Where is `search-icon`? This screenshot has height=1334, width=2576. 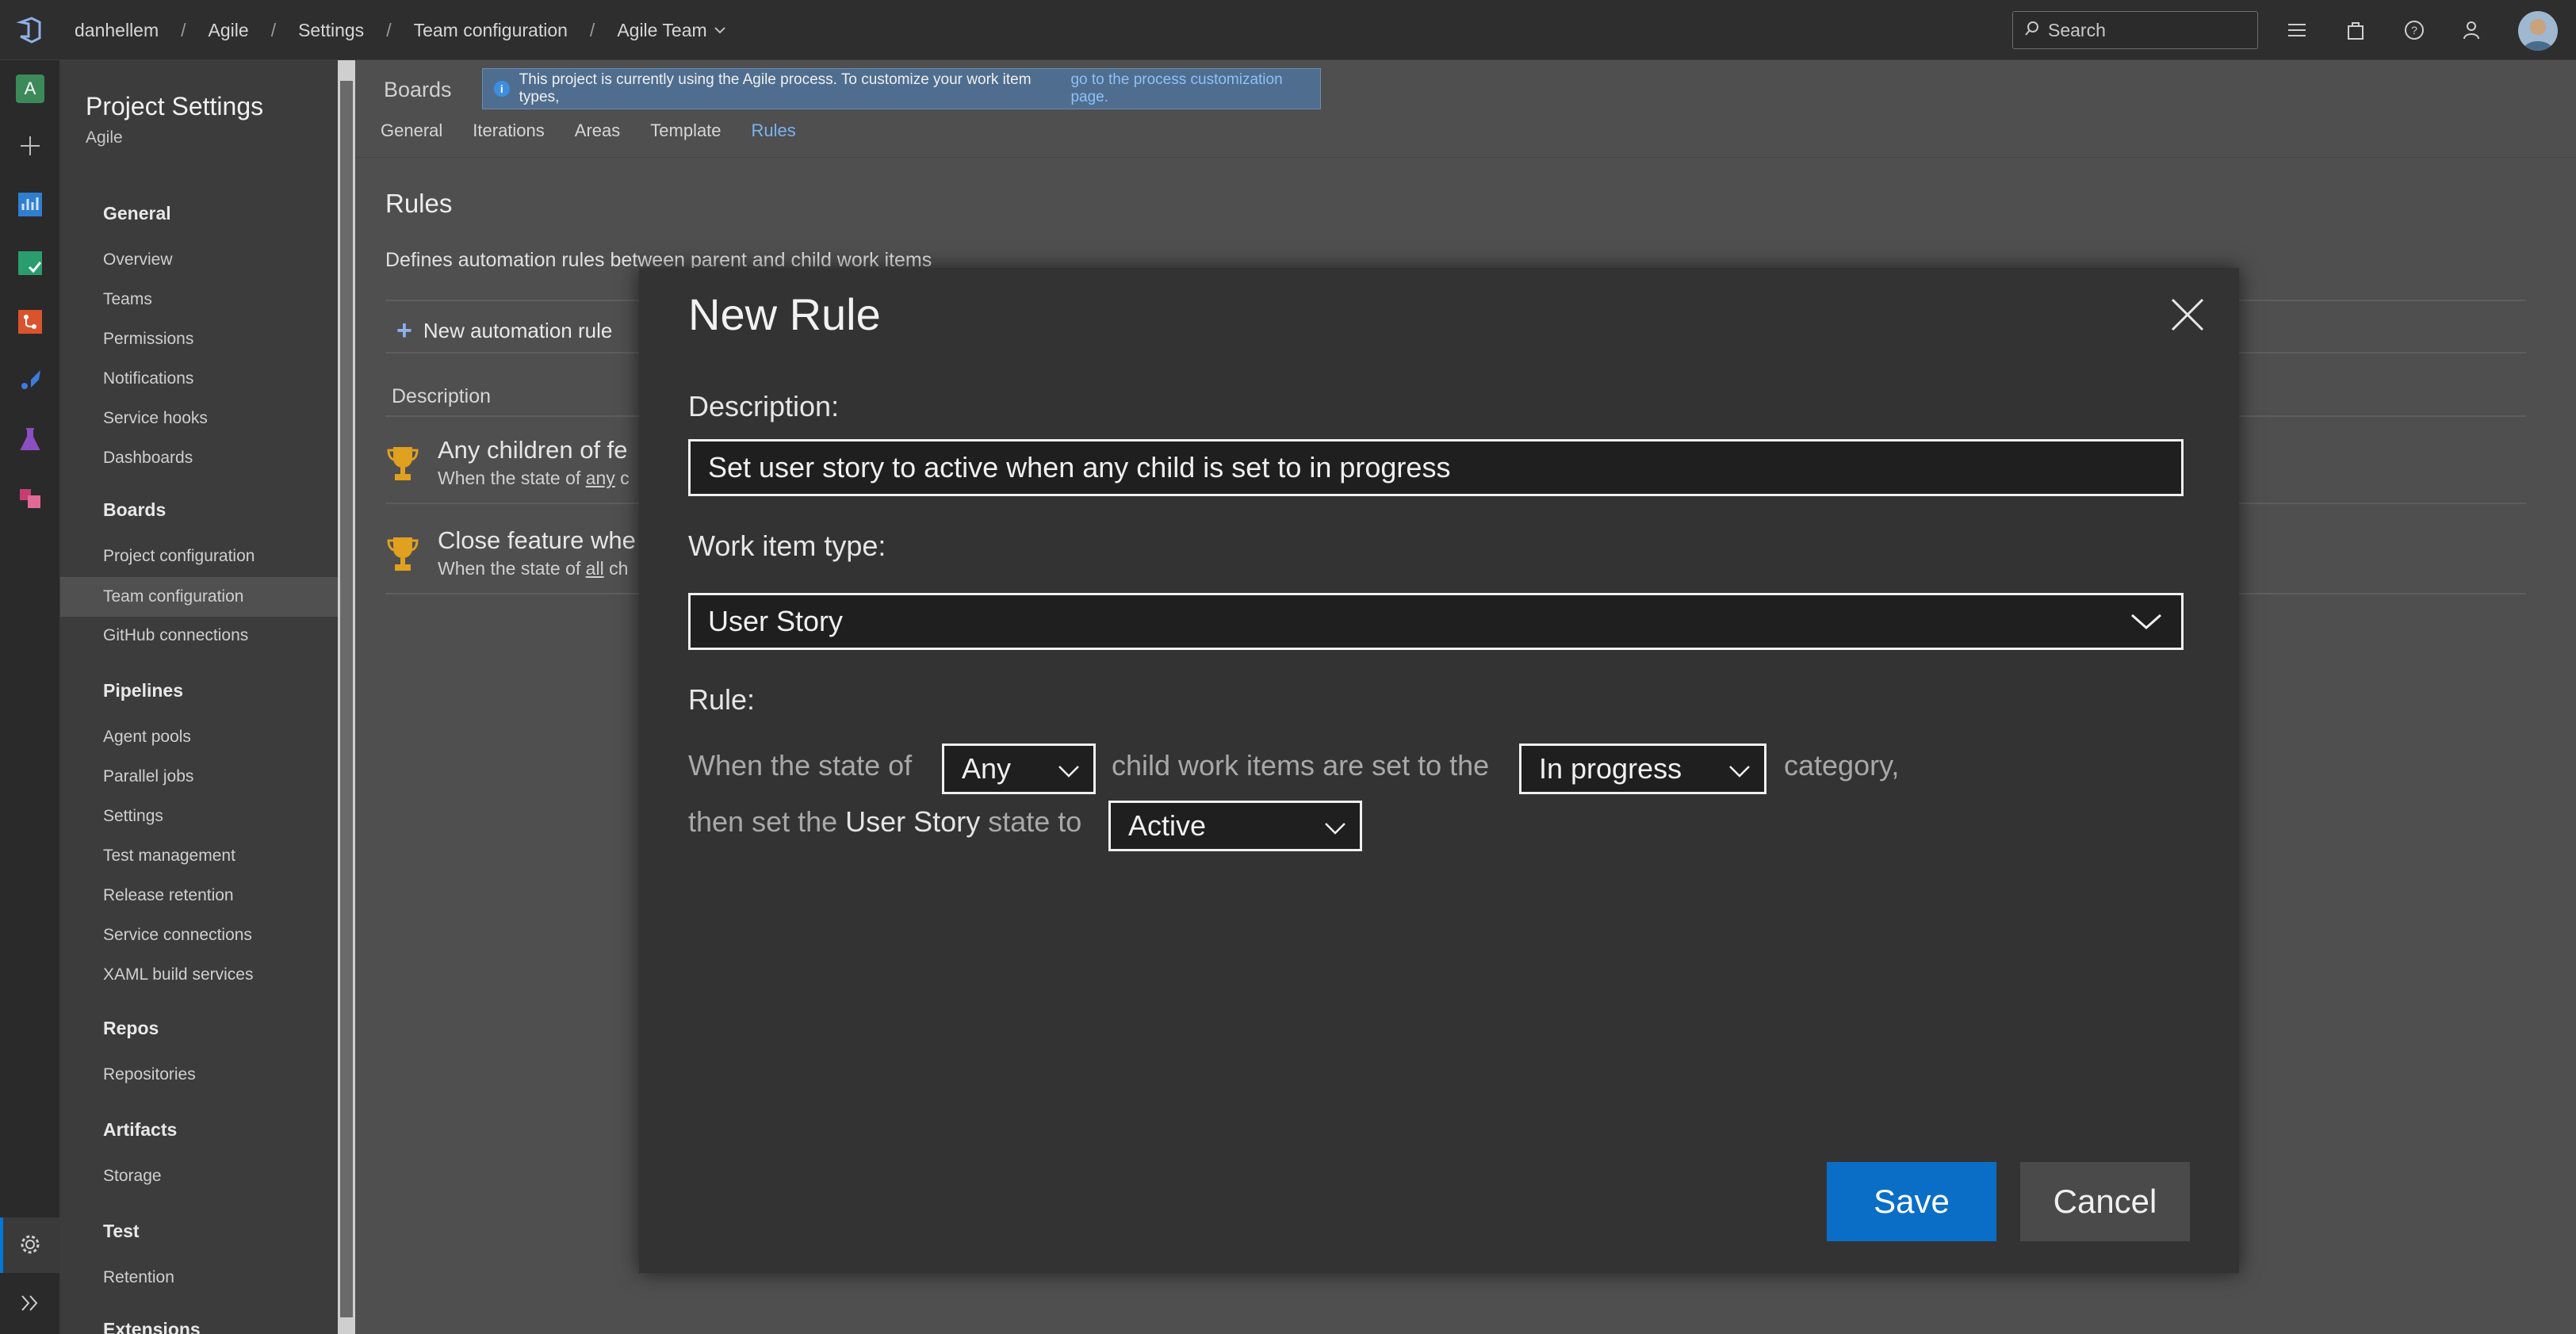
search-icon is located at coordinates (2036, 30).